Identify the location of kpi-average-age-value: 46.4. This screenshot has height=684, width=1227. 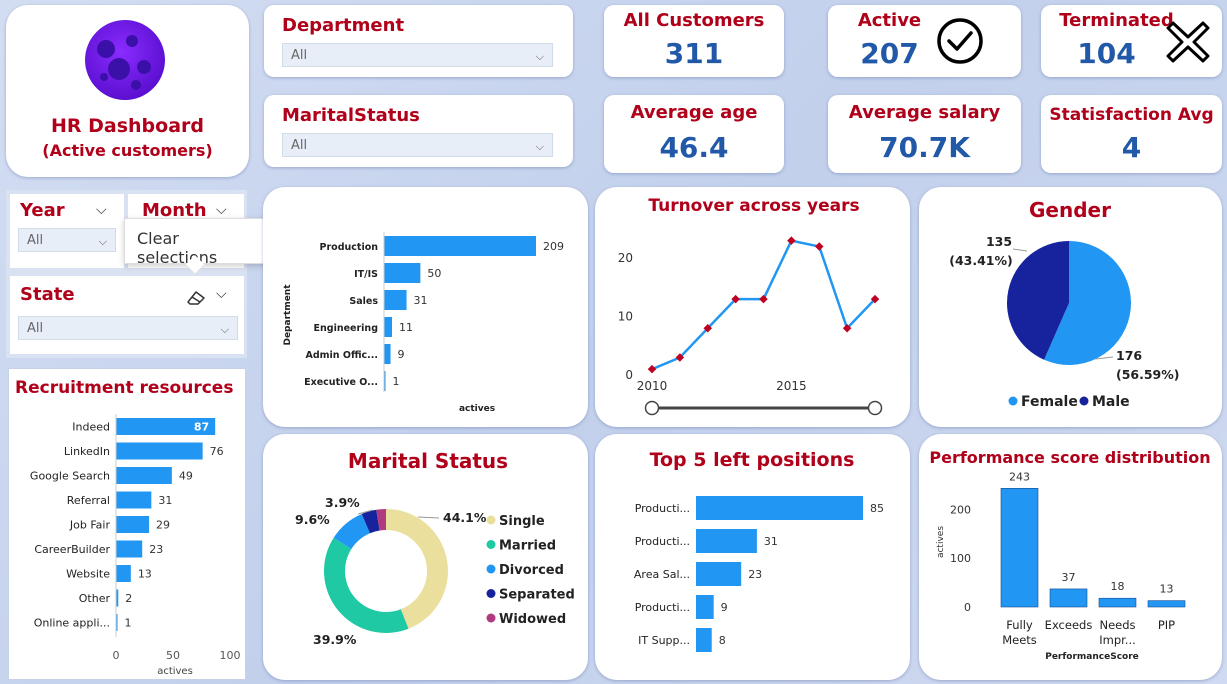
(694, 147).